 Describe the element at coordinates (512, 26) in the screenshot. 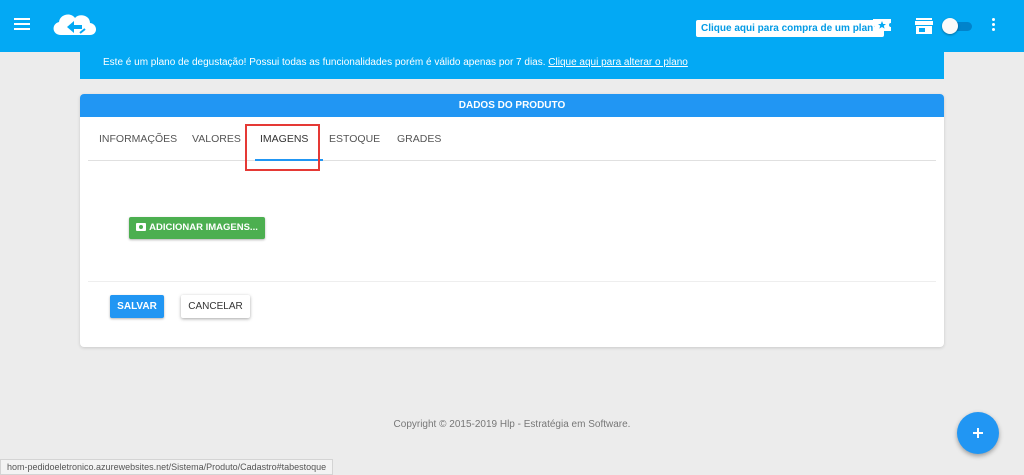

I see `top-app-bar: Clique aqui para compra de um plano` at that location.